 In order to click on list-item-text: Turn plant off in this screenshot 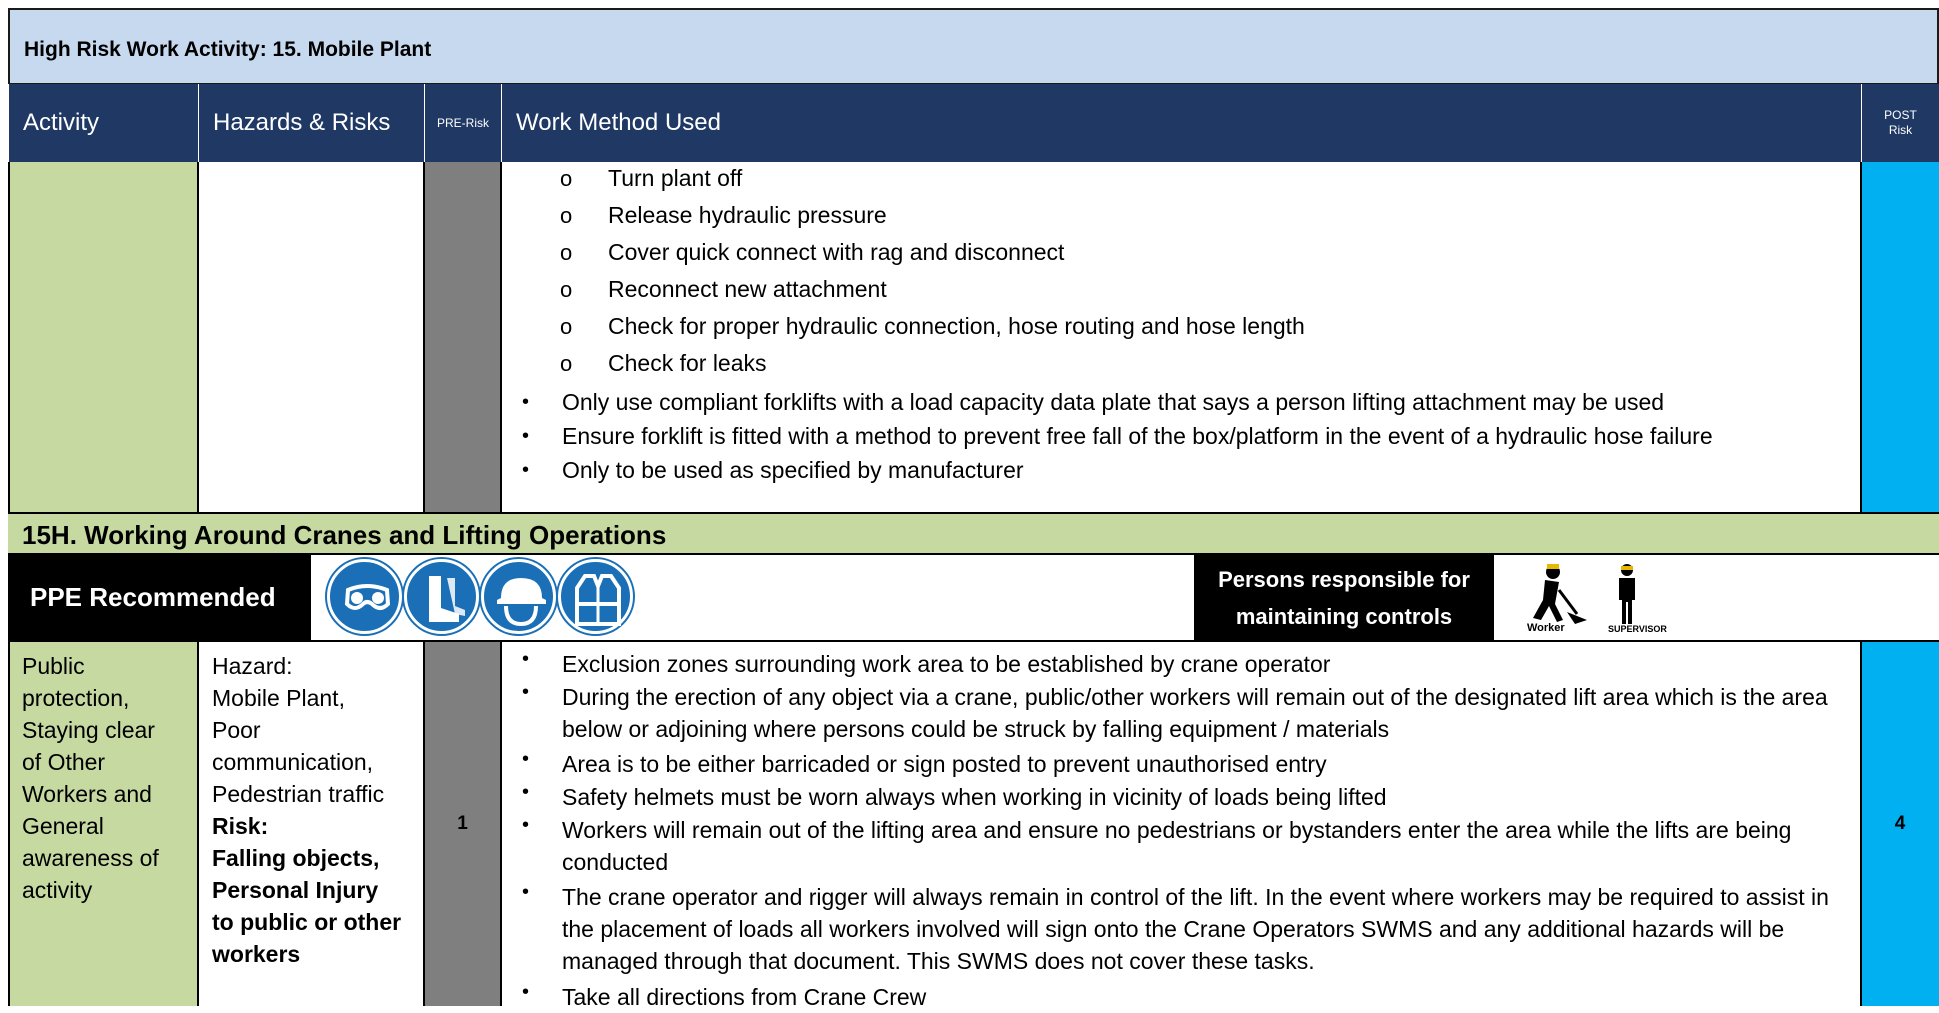, I will do `click(675, 178)`.